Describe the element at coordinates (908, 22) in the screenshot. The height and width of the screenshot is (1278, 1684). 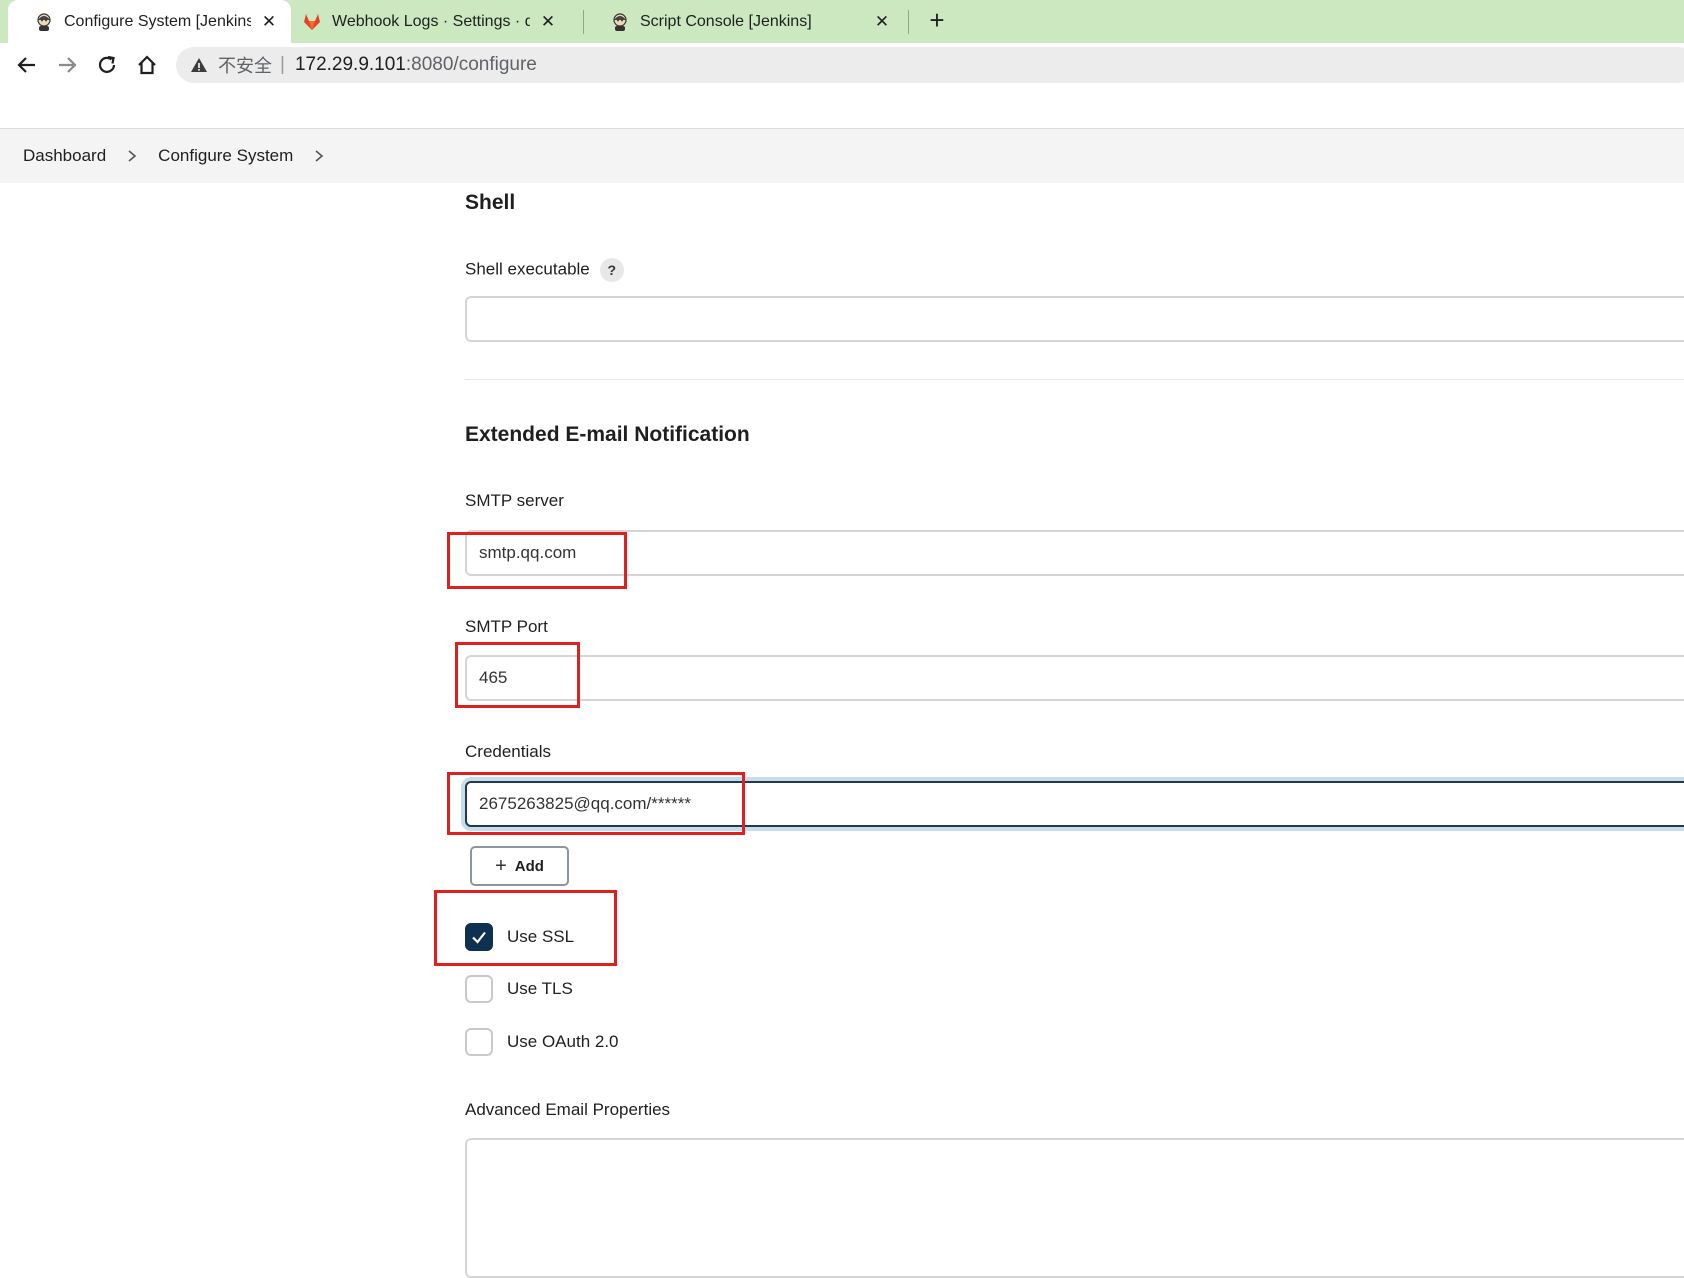
I see `tab-separator` at that location.